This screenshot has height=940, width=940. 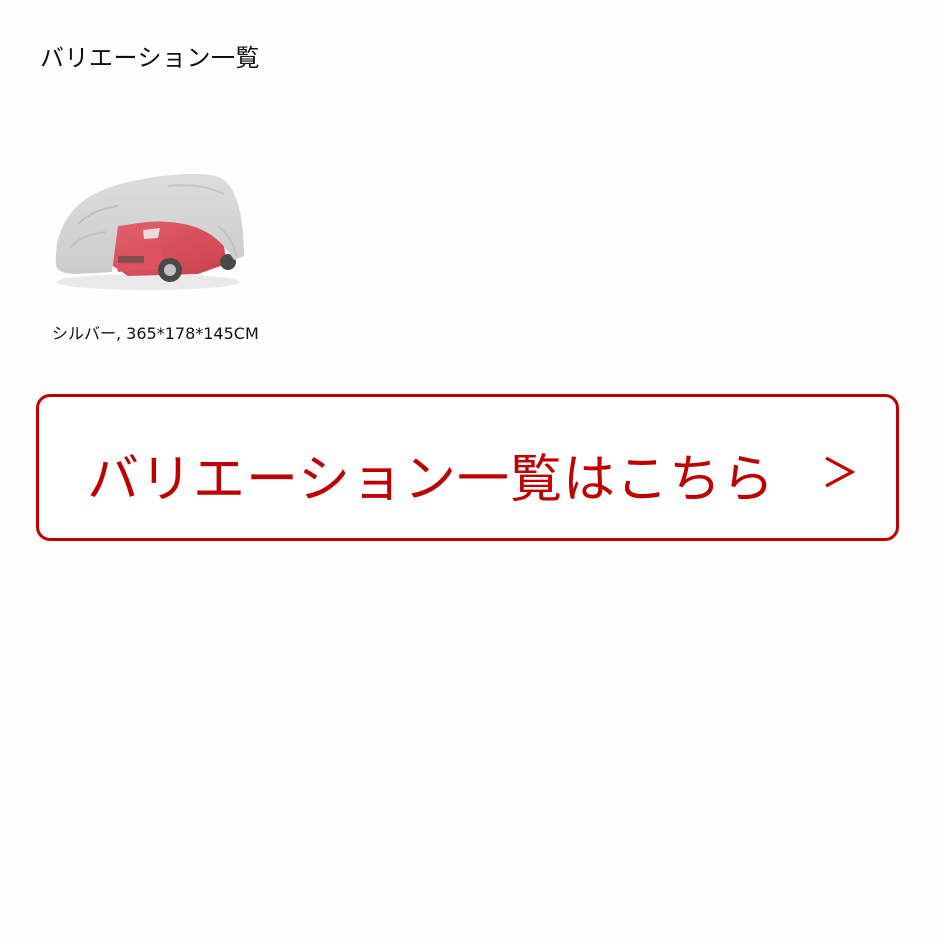 What do you see at coordinates (155, 333) in the screenshot?
I see `variant-label: シルバー, 365*178*145CM` at bounding box center [155, 333].